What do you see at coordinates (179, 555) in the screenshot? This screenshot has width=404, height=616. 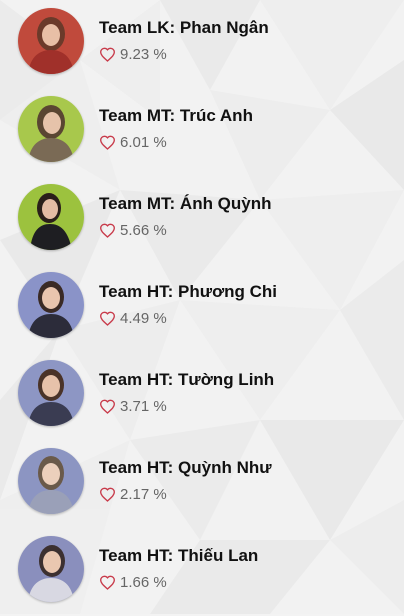 I see `contestant-name: Team HT: Thiếu Lan` at bounding box center [179, 555].